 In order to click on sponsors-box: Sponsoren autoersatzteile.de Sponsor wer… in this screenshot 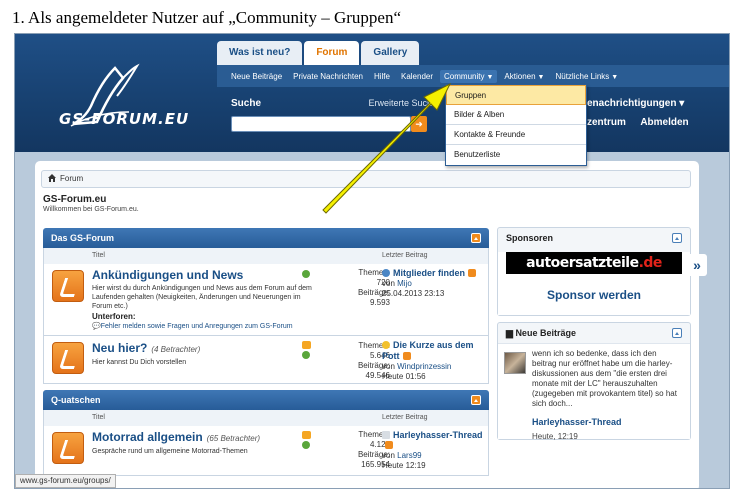, I will do `click(594, 271)`.